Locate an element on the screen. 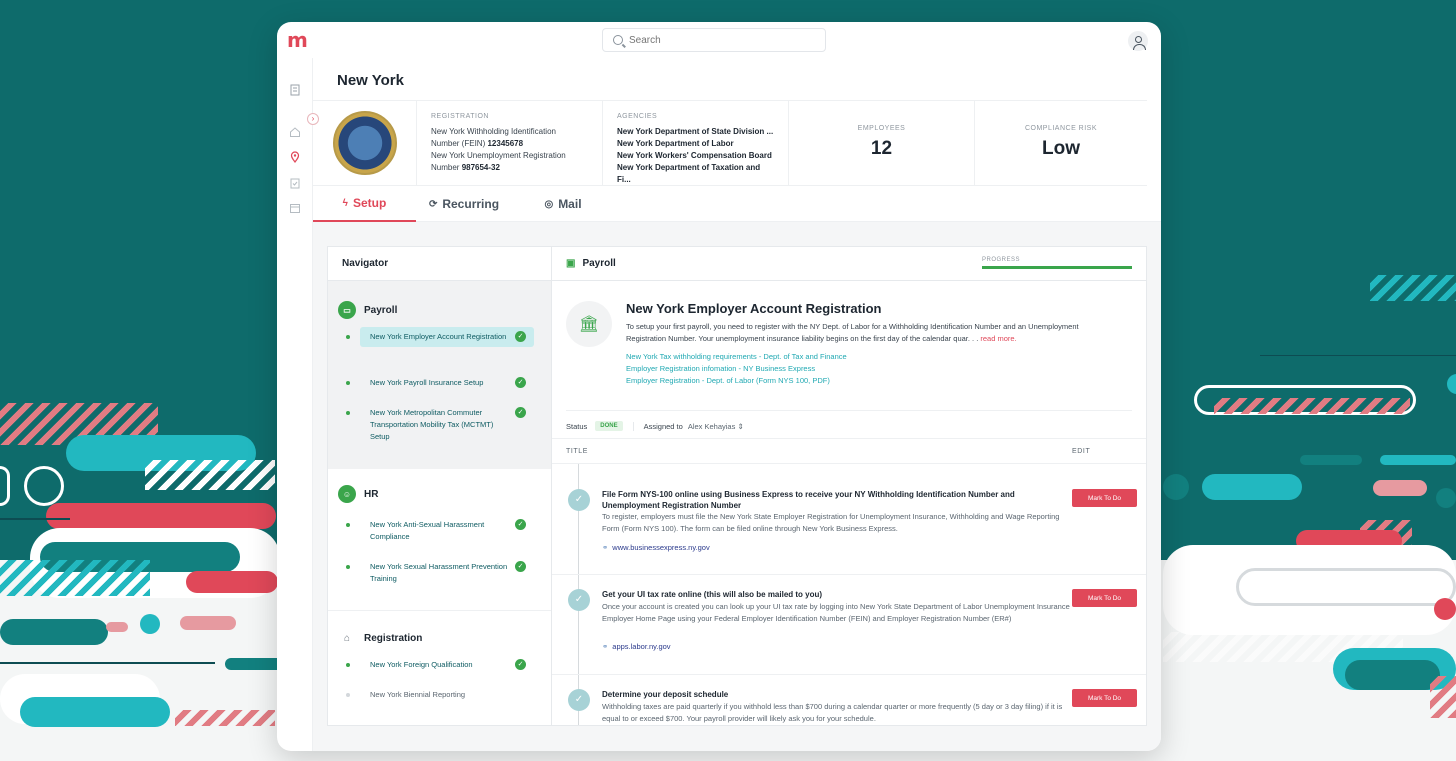 The width and height of the screenshot is (1456, 761). bank-icon: ⌂ is located at coordinates (347, 638).